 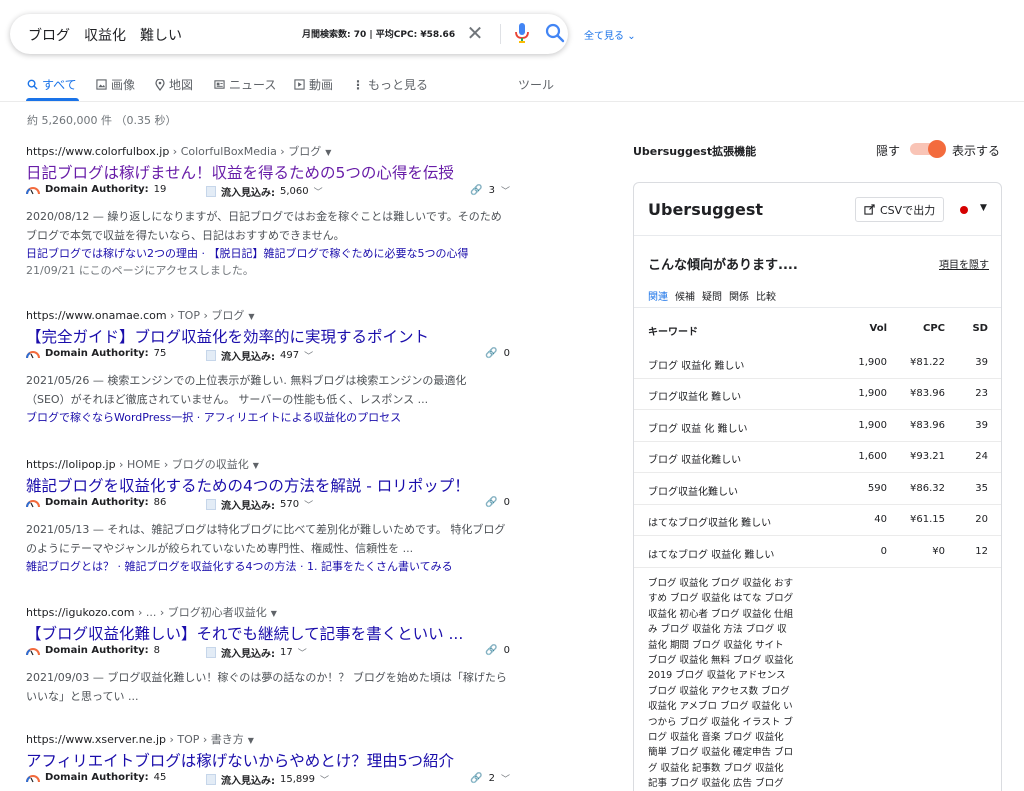 I want to click on ubersuggest-logo: Ubersuggest, so click(x=706, y=209).